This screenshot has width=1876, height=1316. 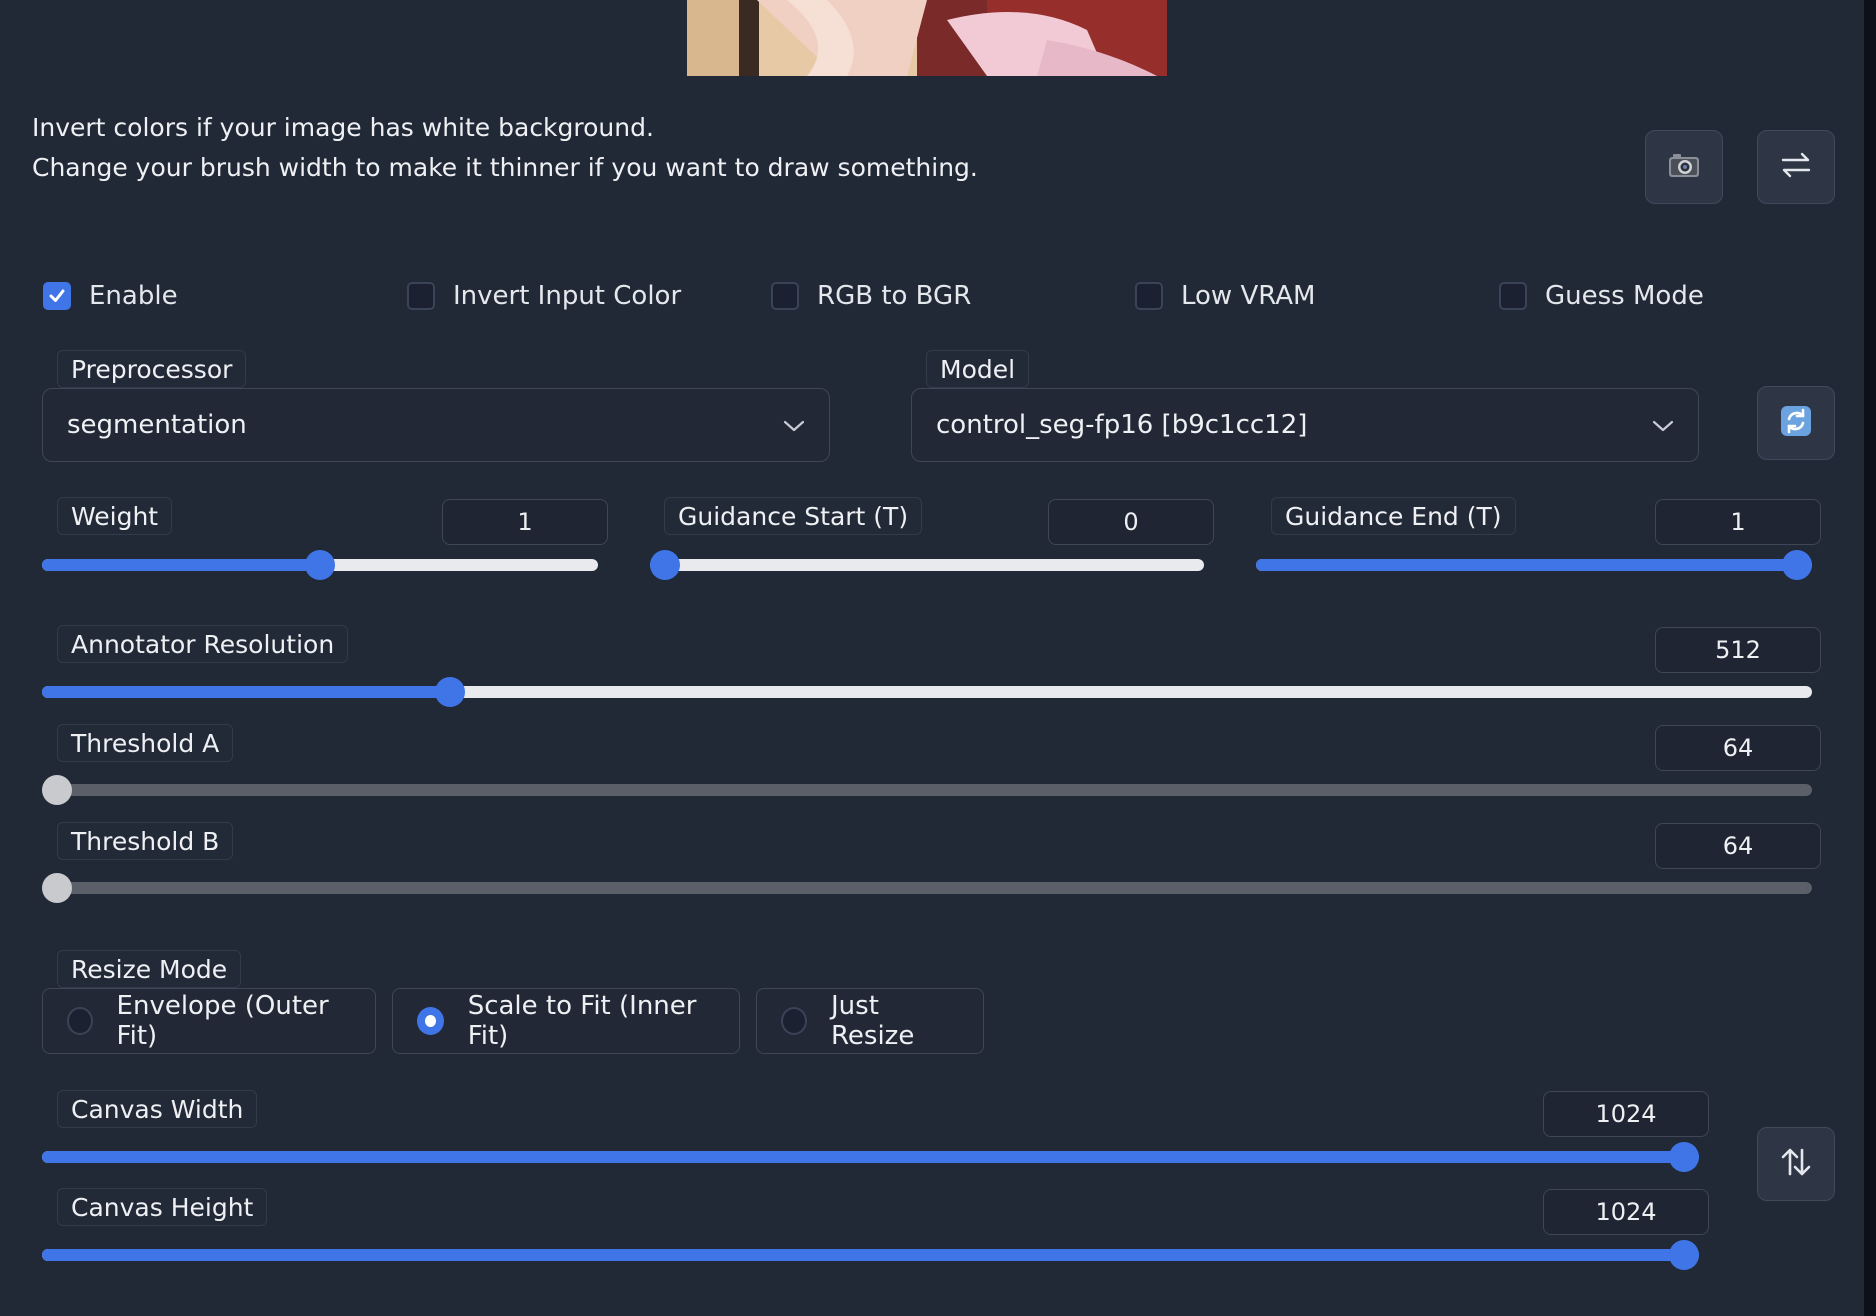 I want to click on checkbox-label: RGB to BGR, so click(x=894, y=296).